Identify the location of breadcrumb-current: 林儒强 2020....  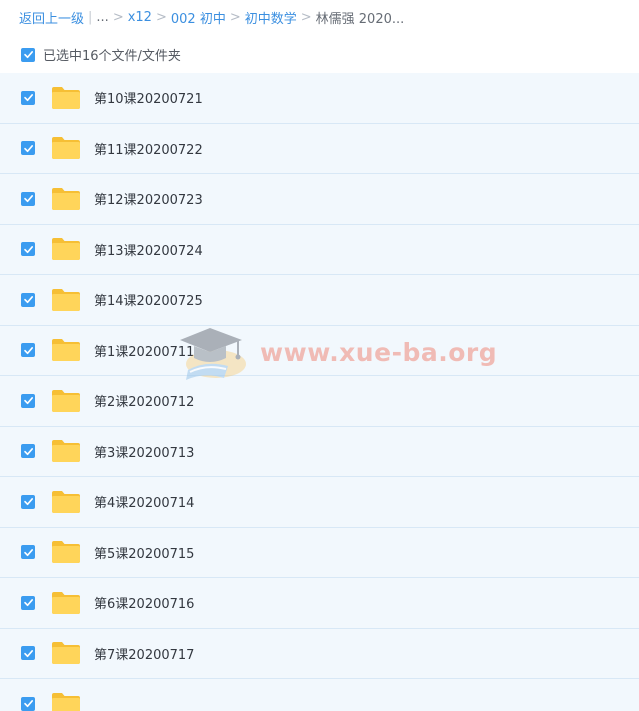
(360, 19).